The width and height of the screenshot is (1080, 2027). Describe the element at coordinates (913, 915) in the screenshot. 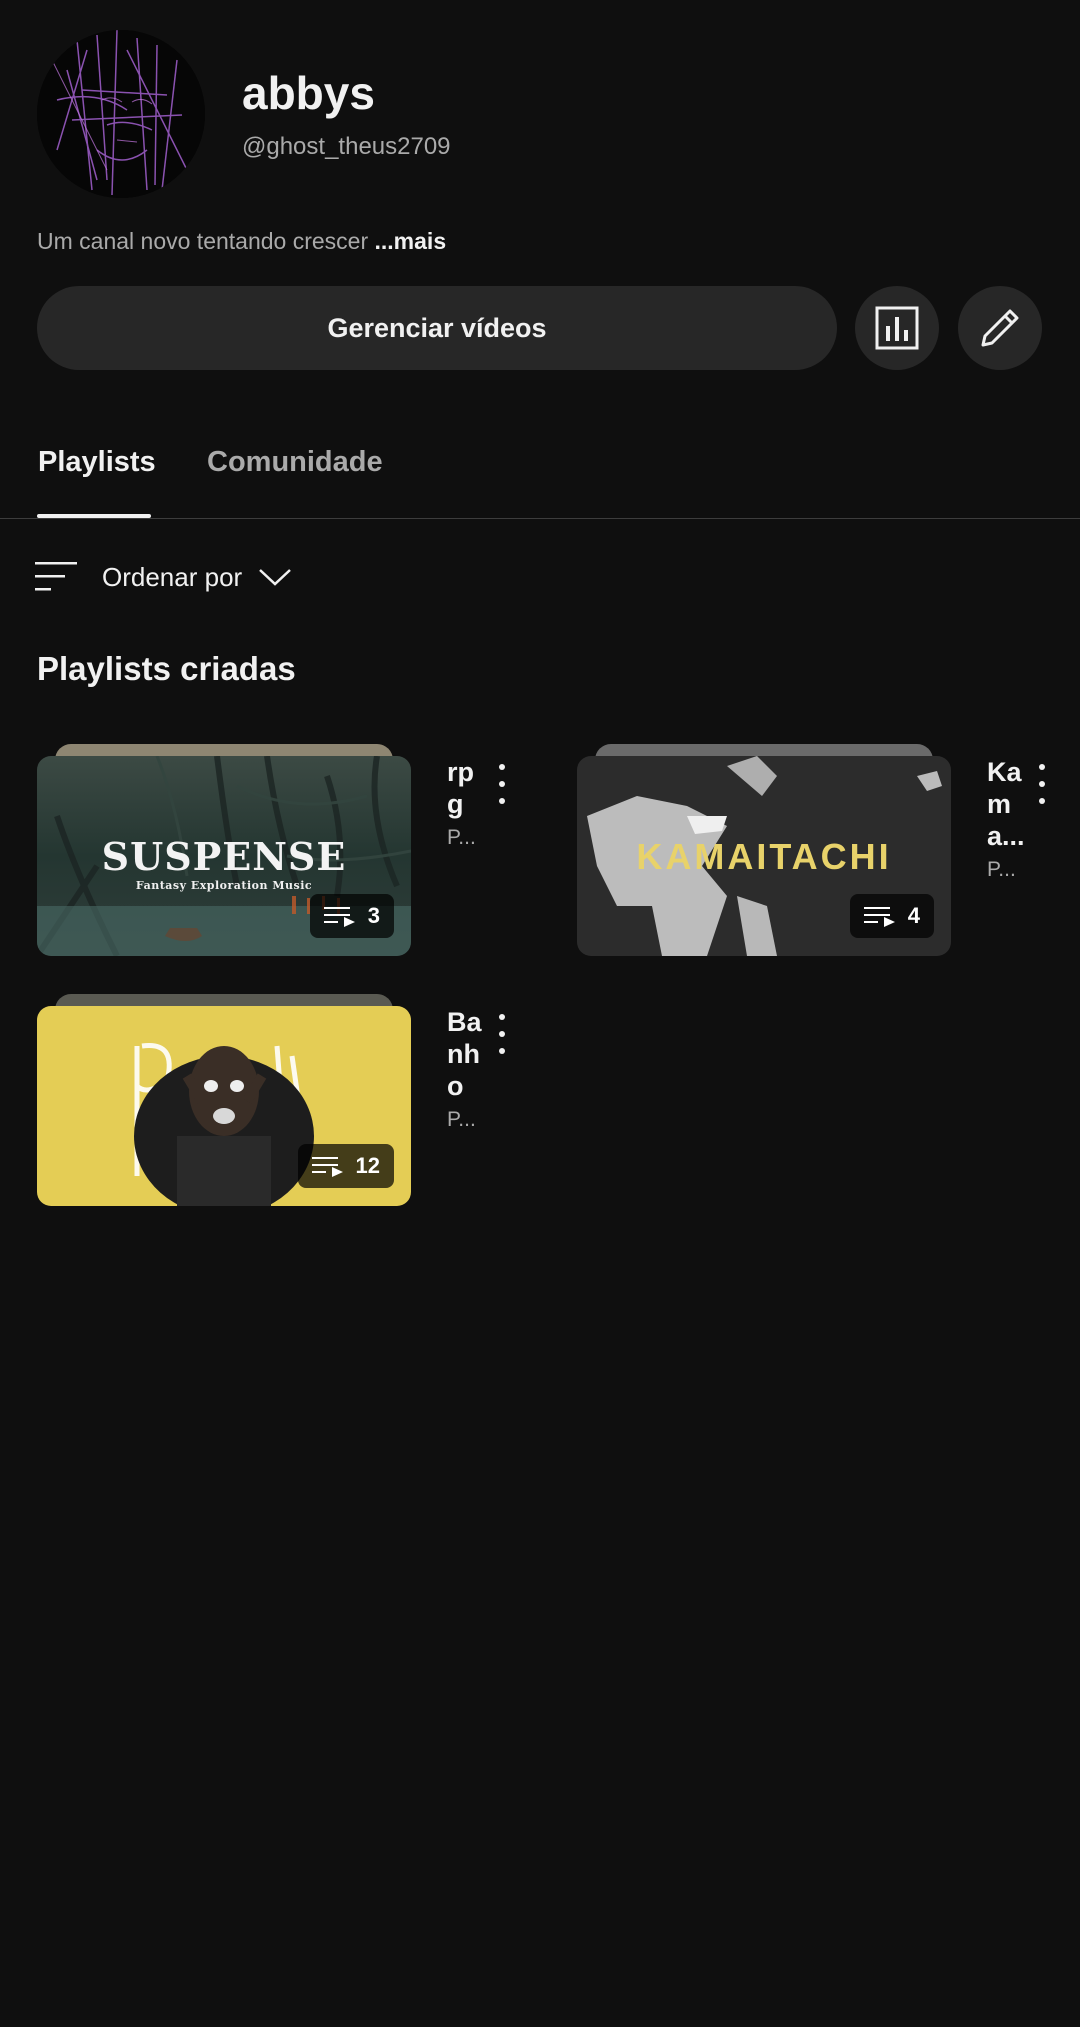

I see `video-count: 4` at that location.